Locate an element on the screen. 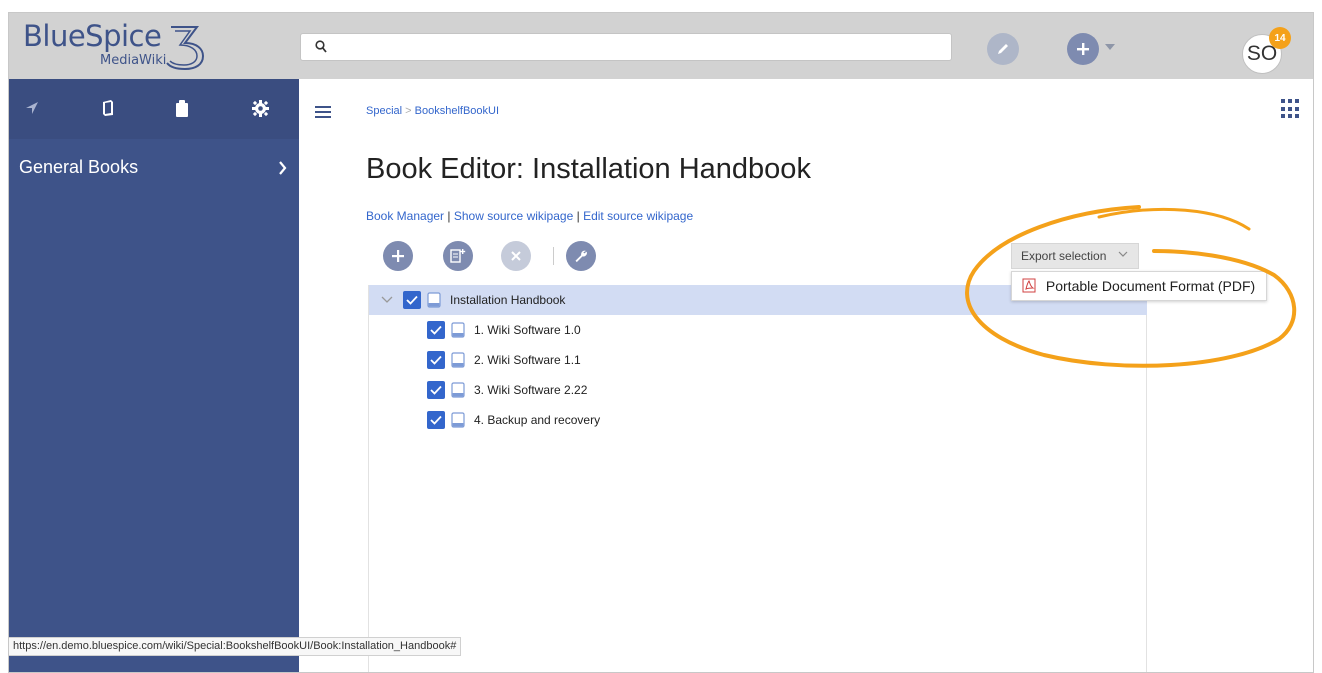 This screenshot has height=673, width=1322. create-new-button is located at coordinates (1083, 49).